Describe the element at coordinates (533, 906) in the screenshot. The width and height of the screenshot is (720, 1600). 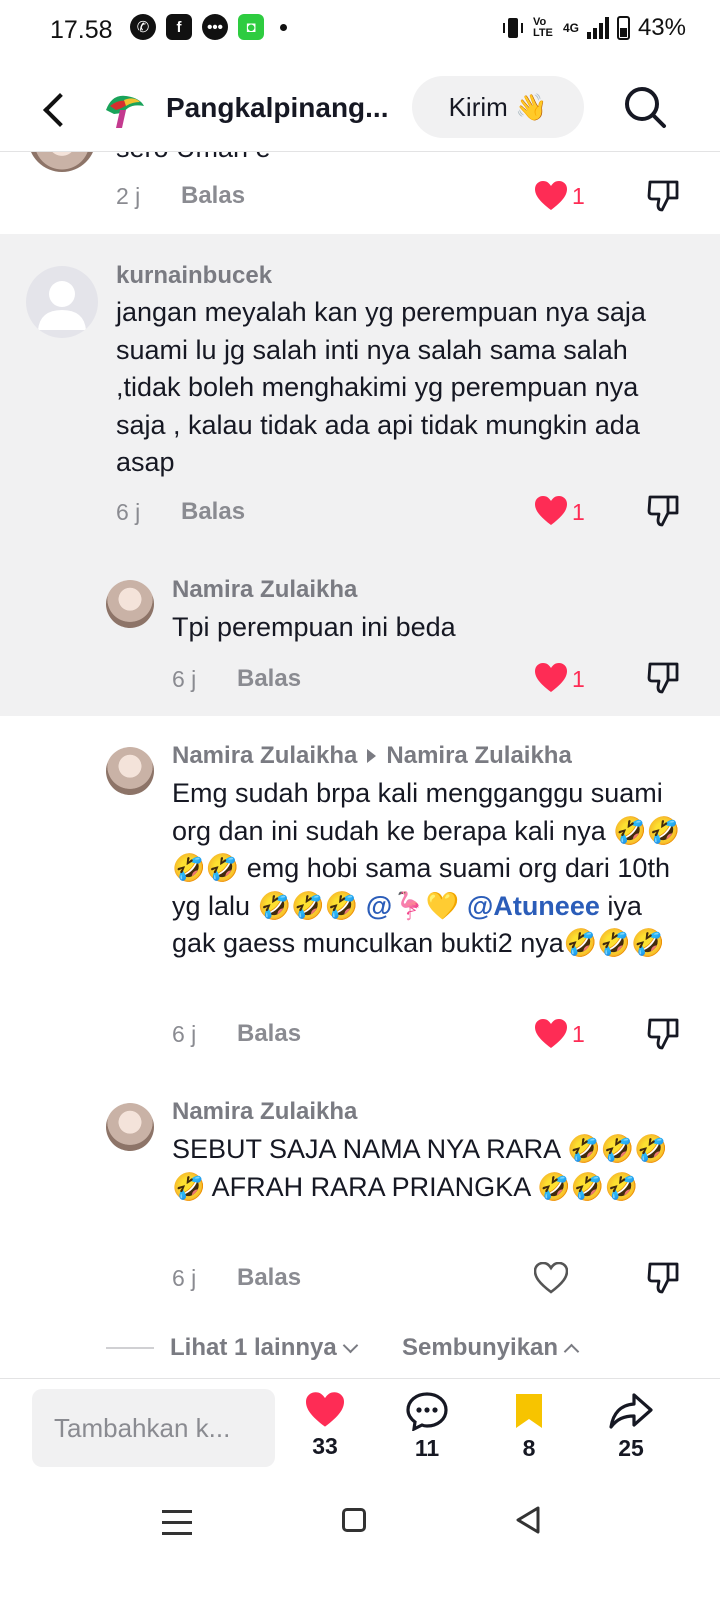
I see `mention-link: @Atuneee` at that location.